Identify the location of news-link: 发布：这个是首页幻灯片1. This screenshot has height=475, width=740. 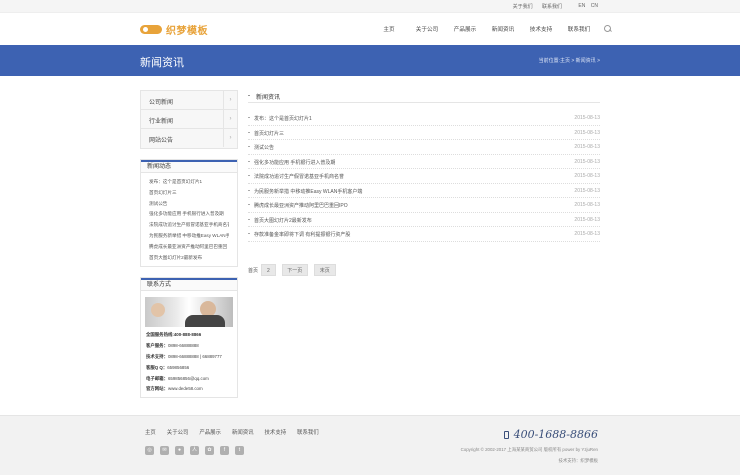
(189, 182).